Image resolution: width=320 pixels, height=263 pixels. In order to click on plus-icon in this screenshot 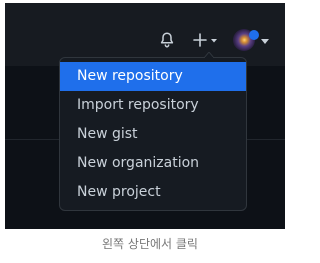, I will do `click(207, 40)`.